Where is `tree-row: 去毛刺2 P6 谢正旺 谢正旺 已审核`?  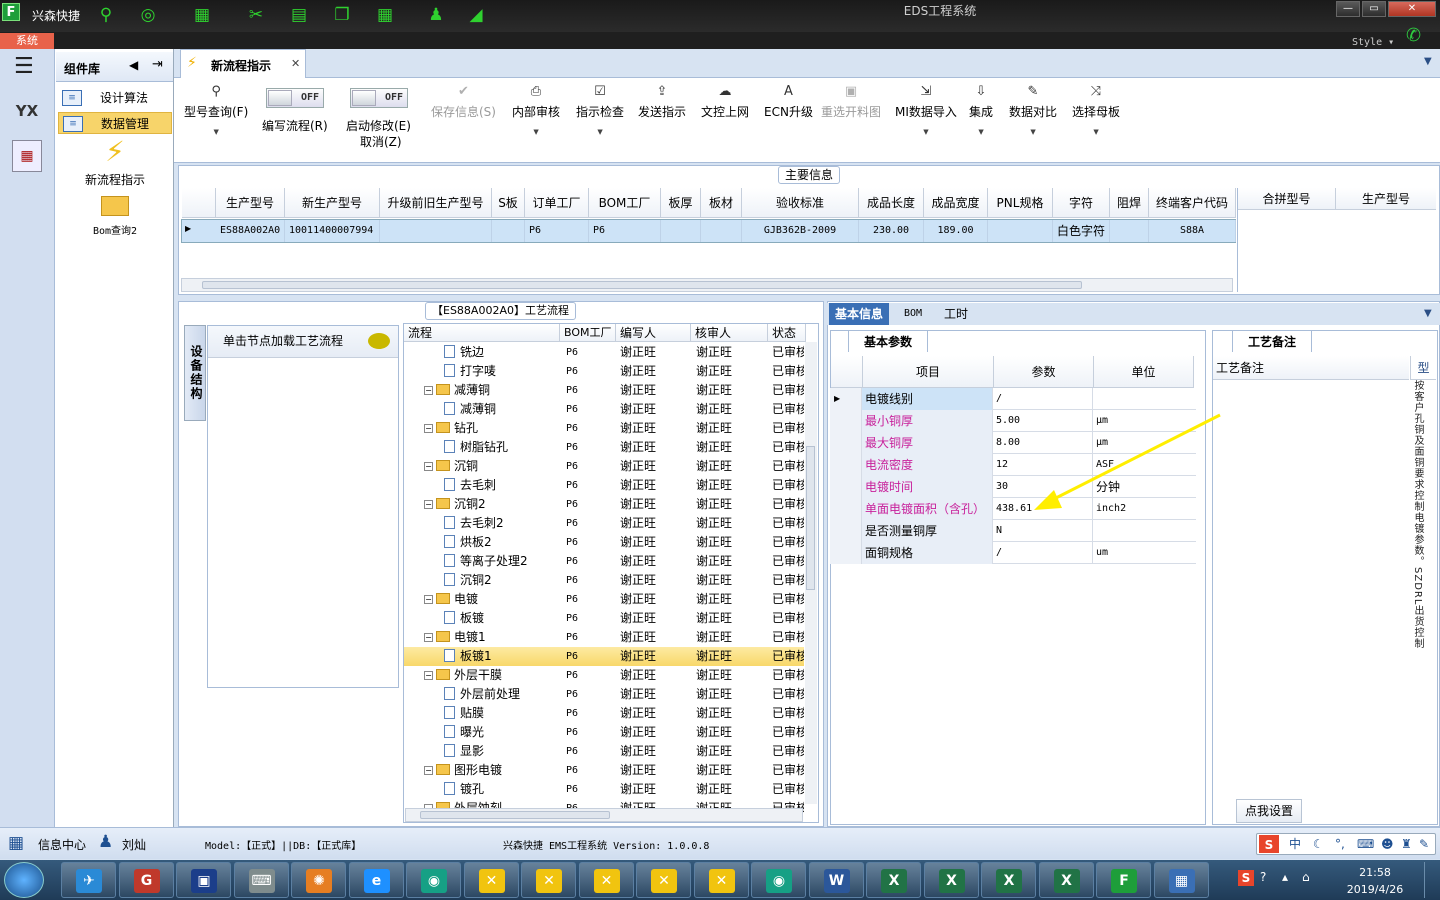 tree-row: 去毛刺2 P6 谢正旺 谢正旺 已审核 is located at coordinates (604, 523).